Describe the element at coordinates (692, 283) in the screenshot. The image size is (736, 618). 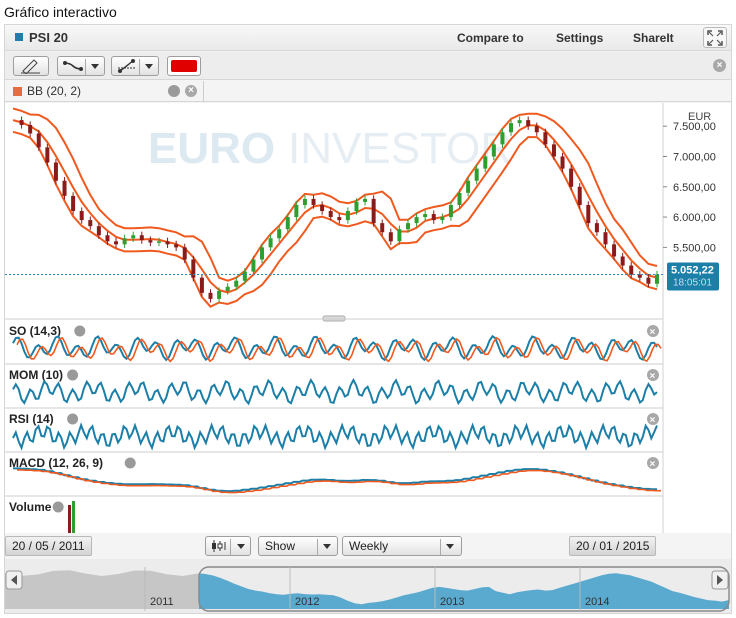
I see `last-price-time: 18:05:01` at that location.